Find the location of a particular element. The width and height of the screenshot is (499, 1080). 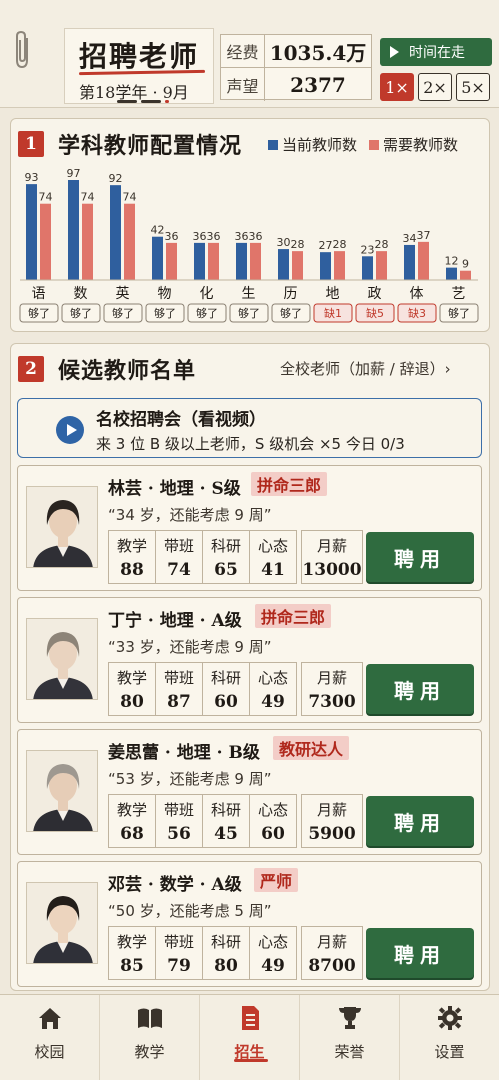

nav-item-campus: 校园 is located at coordinates (50, 1037).